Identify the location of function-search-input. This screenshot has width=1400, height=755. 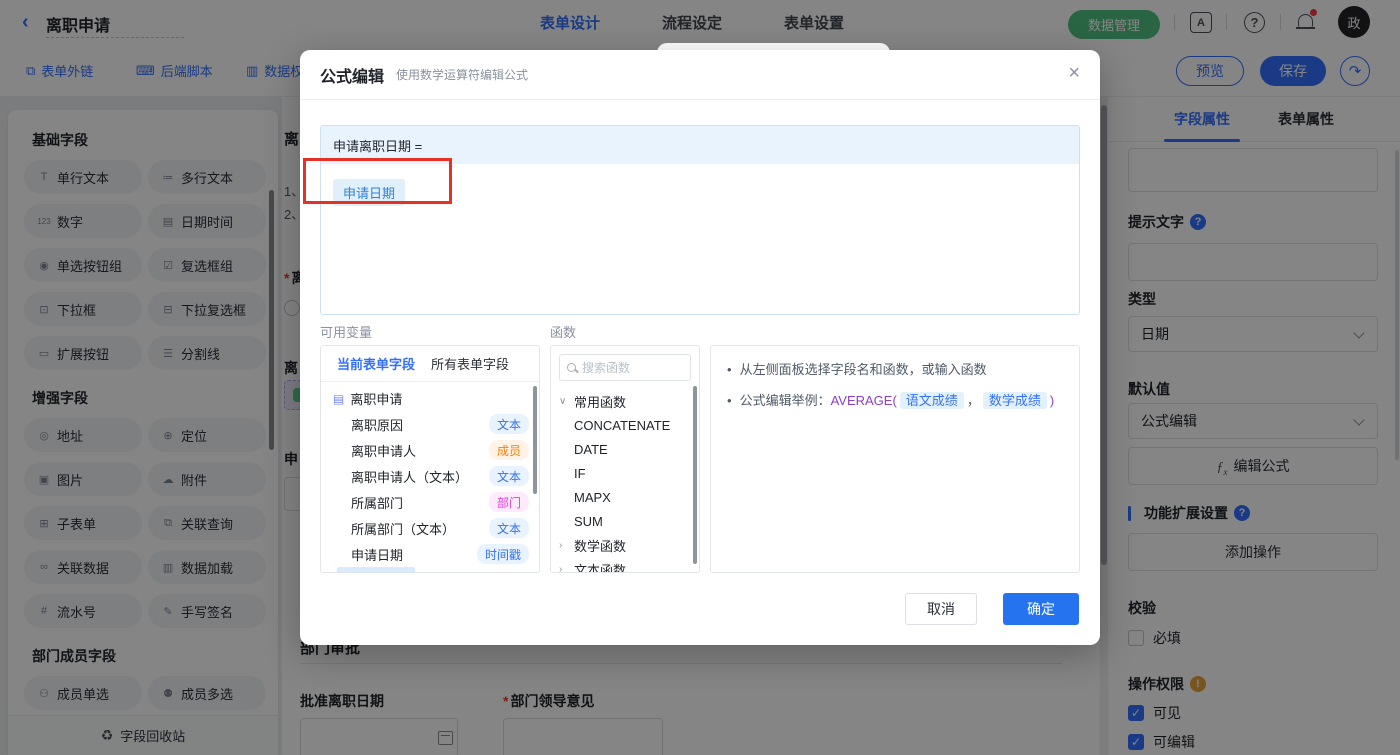
(632, 367).